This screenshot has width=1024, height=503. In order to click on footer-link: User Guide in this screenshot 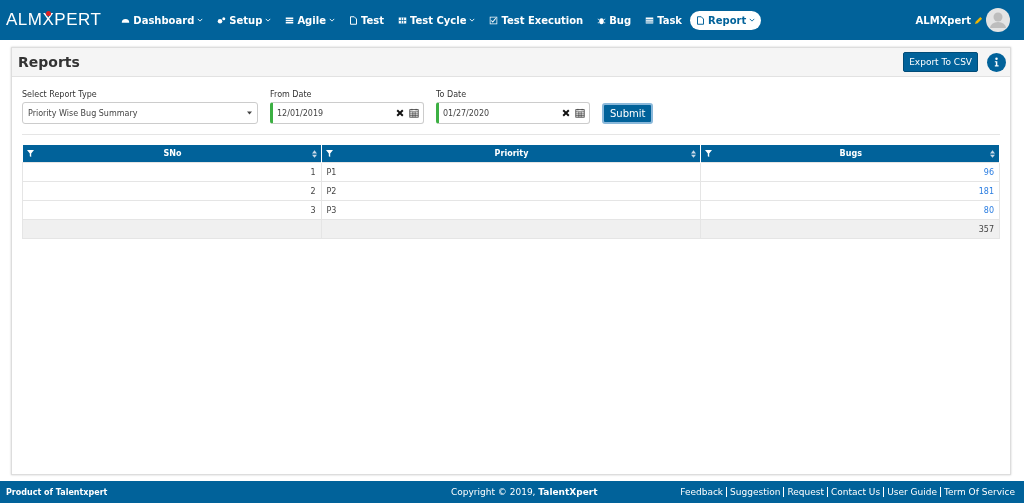, I will do `click(911, 492)`.